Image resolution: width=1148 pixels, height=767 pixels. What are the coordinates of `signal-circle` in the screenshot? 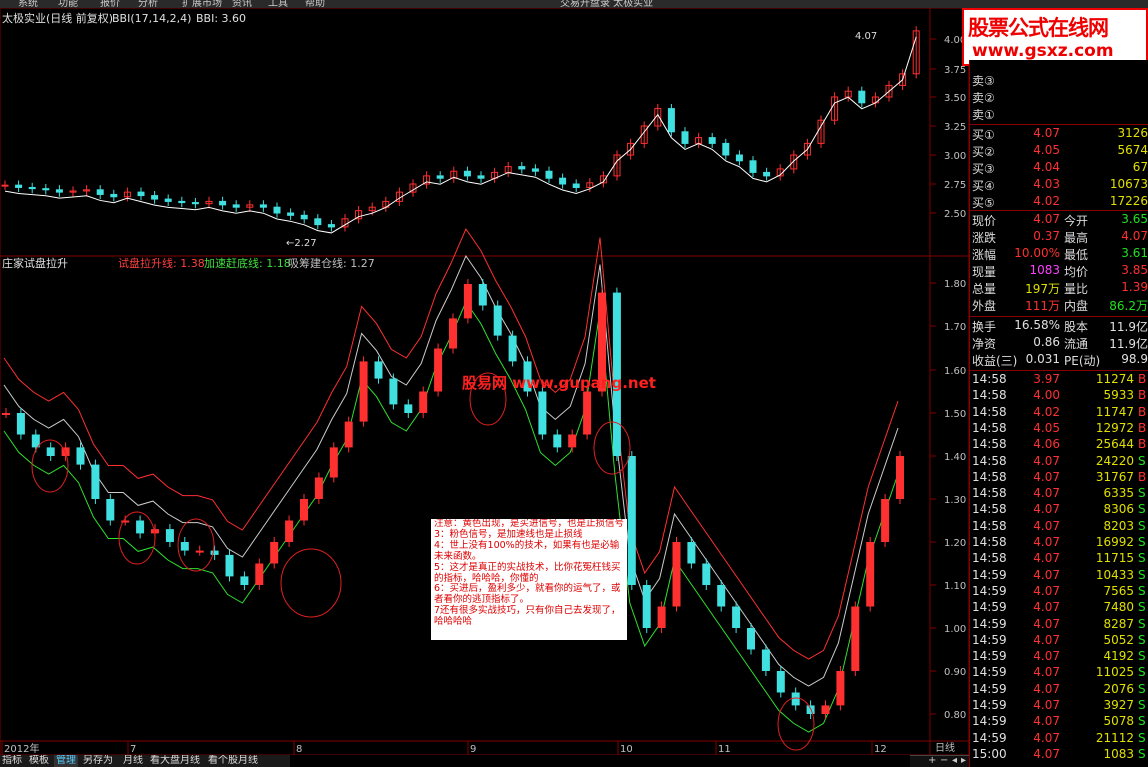 It's located at (612, 448).